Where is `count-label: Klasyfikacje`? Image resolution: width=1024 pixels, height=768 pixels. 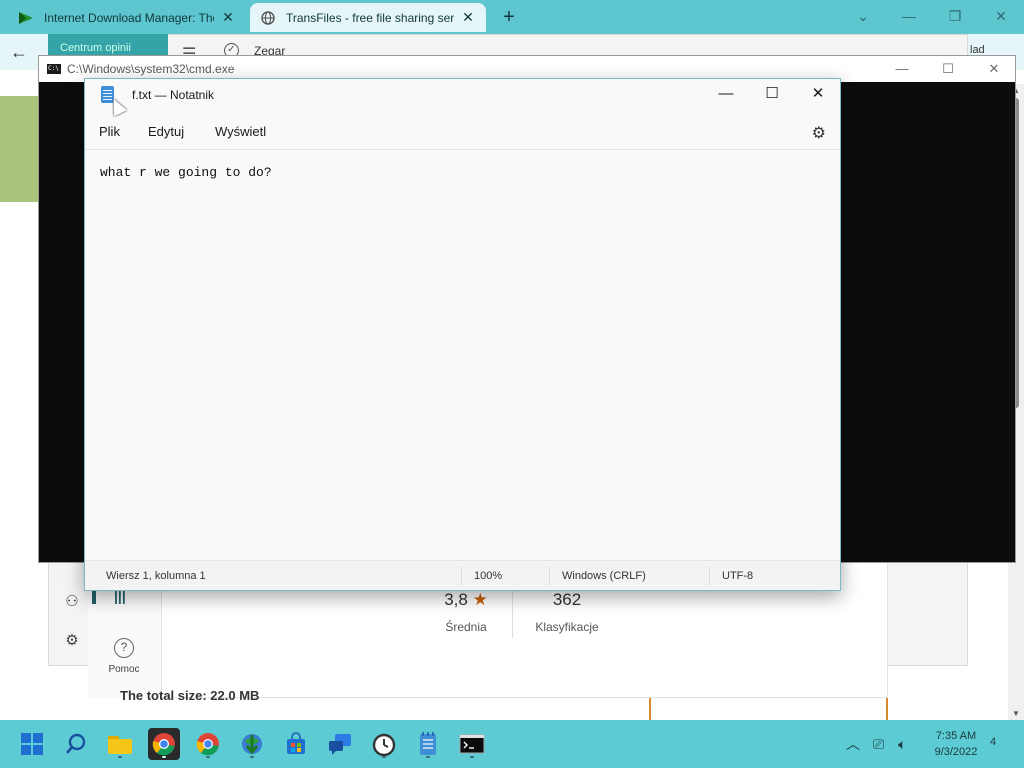
count-label: Klasyfikacje is located at coordinates (567, 627).